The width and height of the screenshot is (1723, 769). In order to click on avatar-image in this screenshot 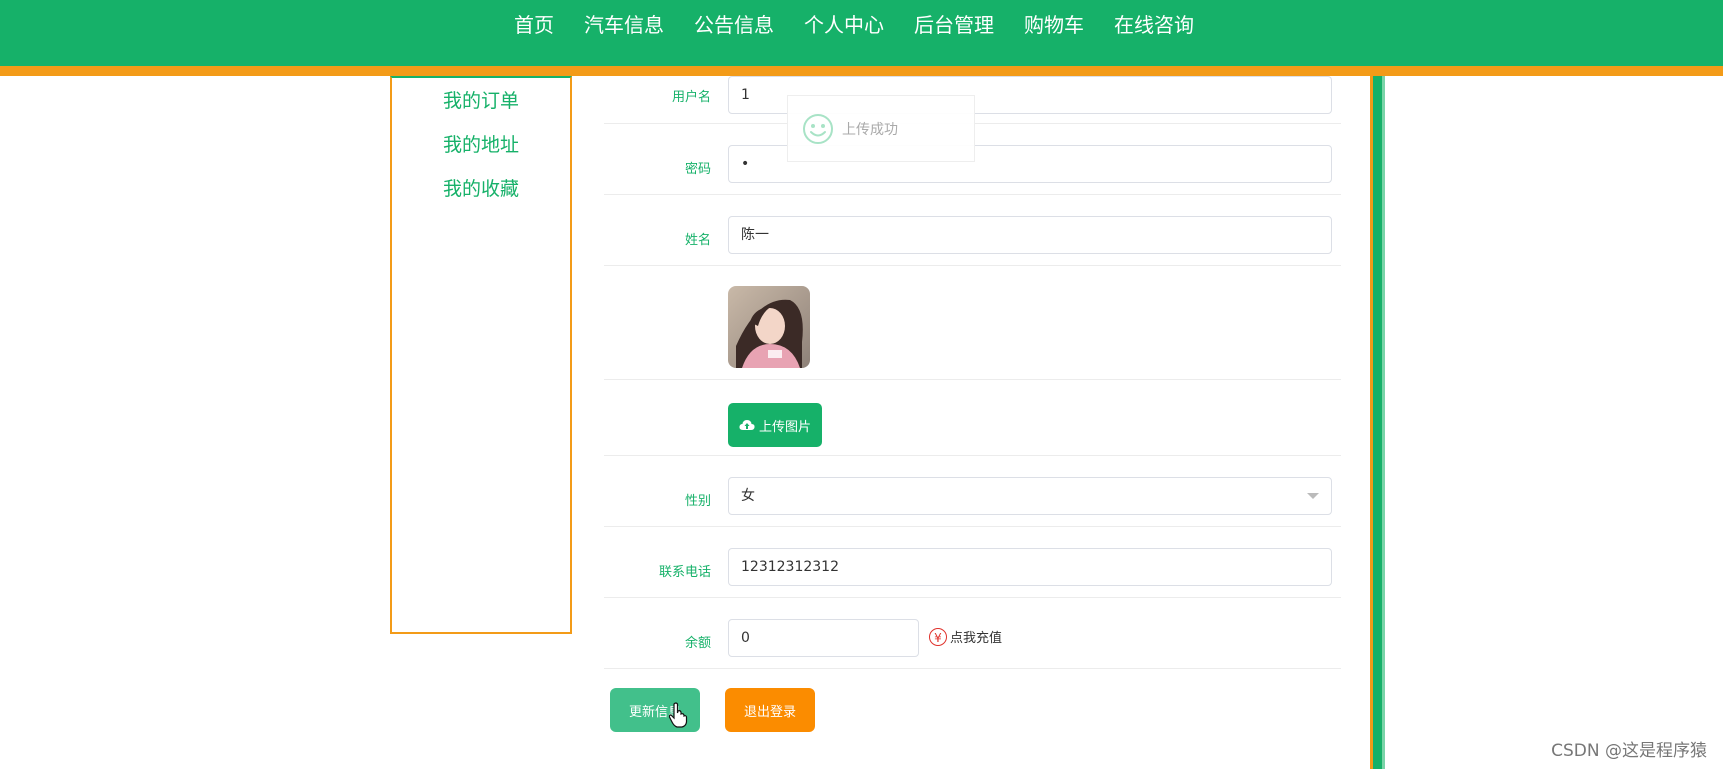, I will do `click(769, 327)`.